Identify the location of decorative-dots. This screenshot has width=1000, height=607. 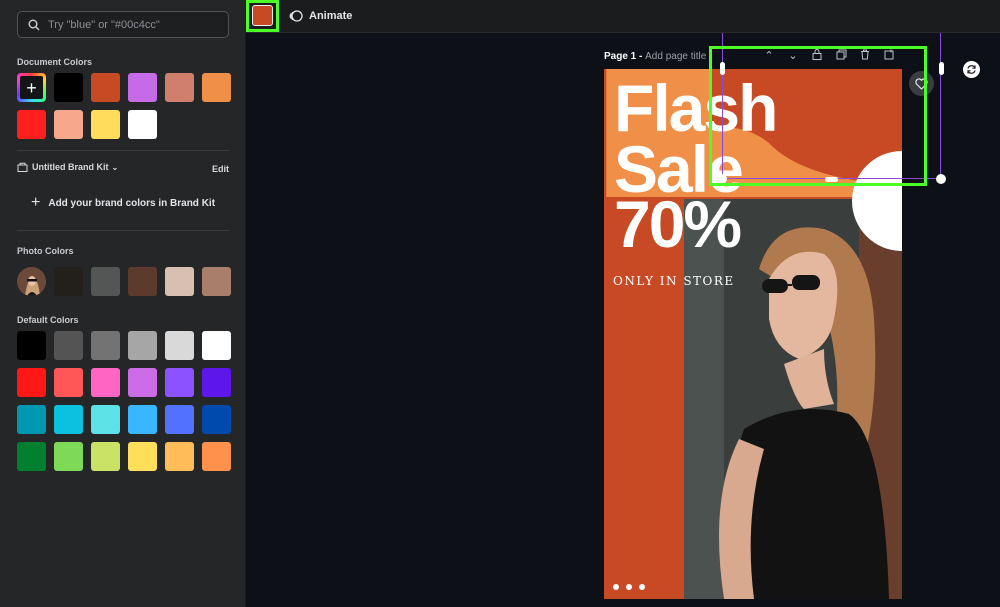
(629, 587).